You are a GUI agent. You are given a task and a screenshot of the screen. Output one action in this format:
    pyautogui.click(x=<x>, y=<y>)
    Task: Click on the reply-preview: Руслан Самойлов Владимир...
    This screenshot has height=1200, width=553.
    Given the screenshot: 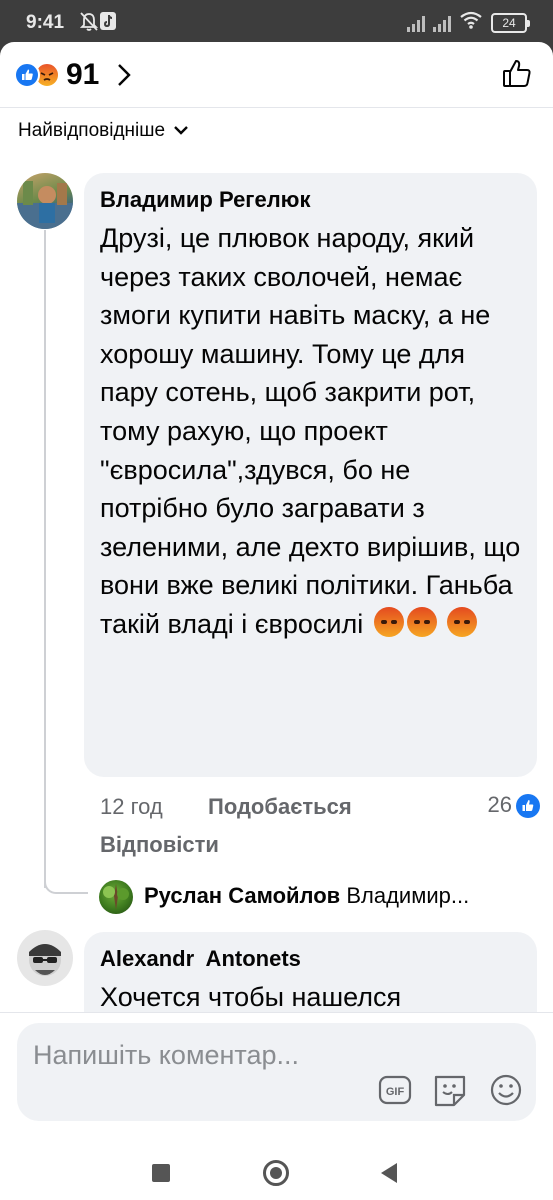 What is the action you would take?
    pyautogui.click(x=306, y=896)
    